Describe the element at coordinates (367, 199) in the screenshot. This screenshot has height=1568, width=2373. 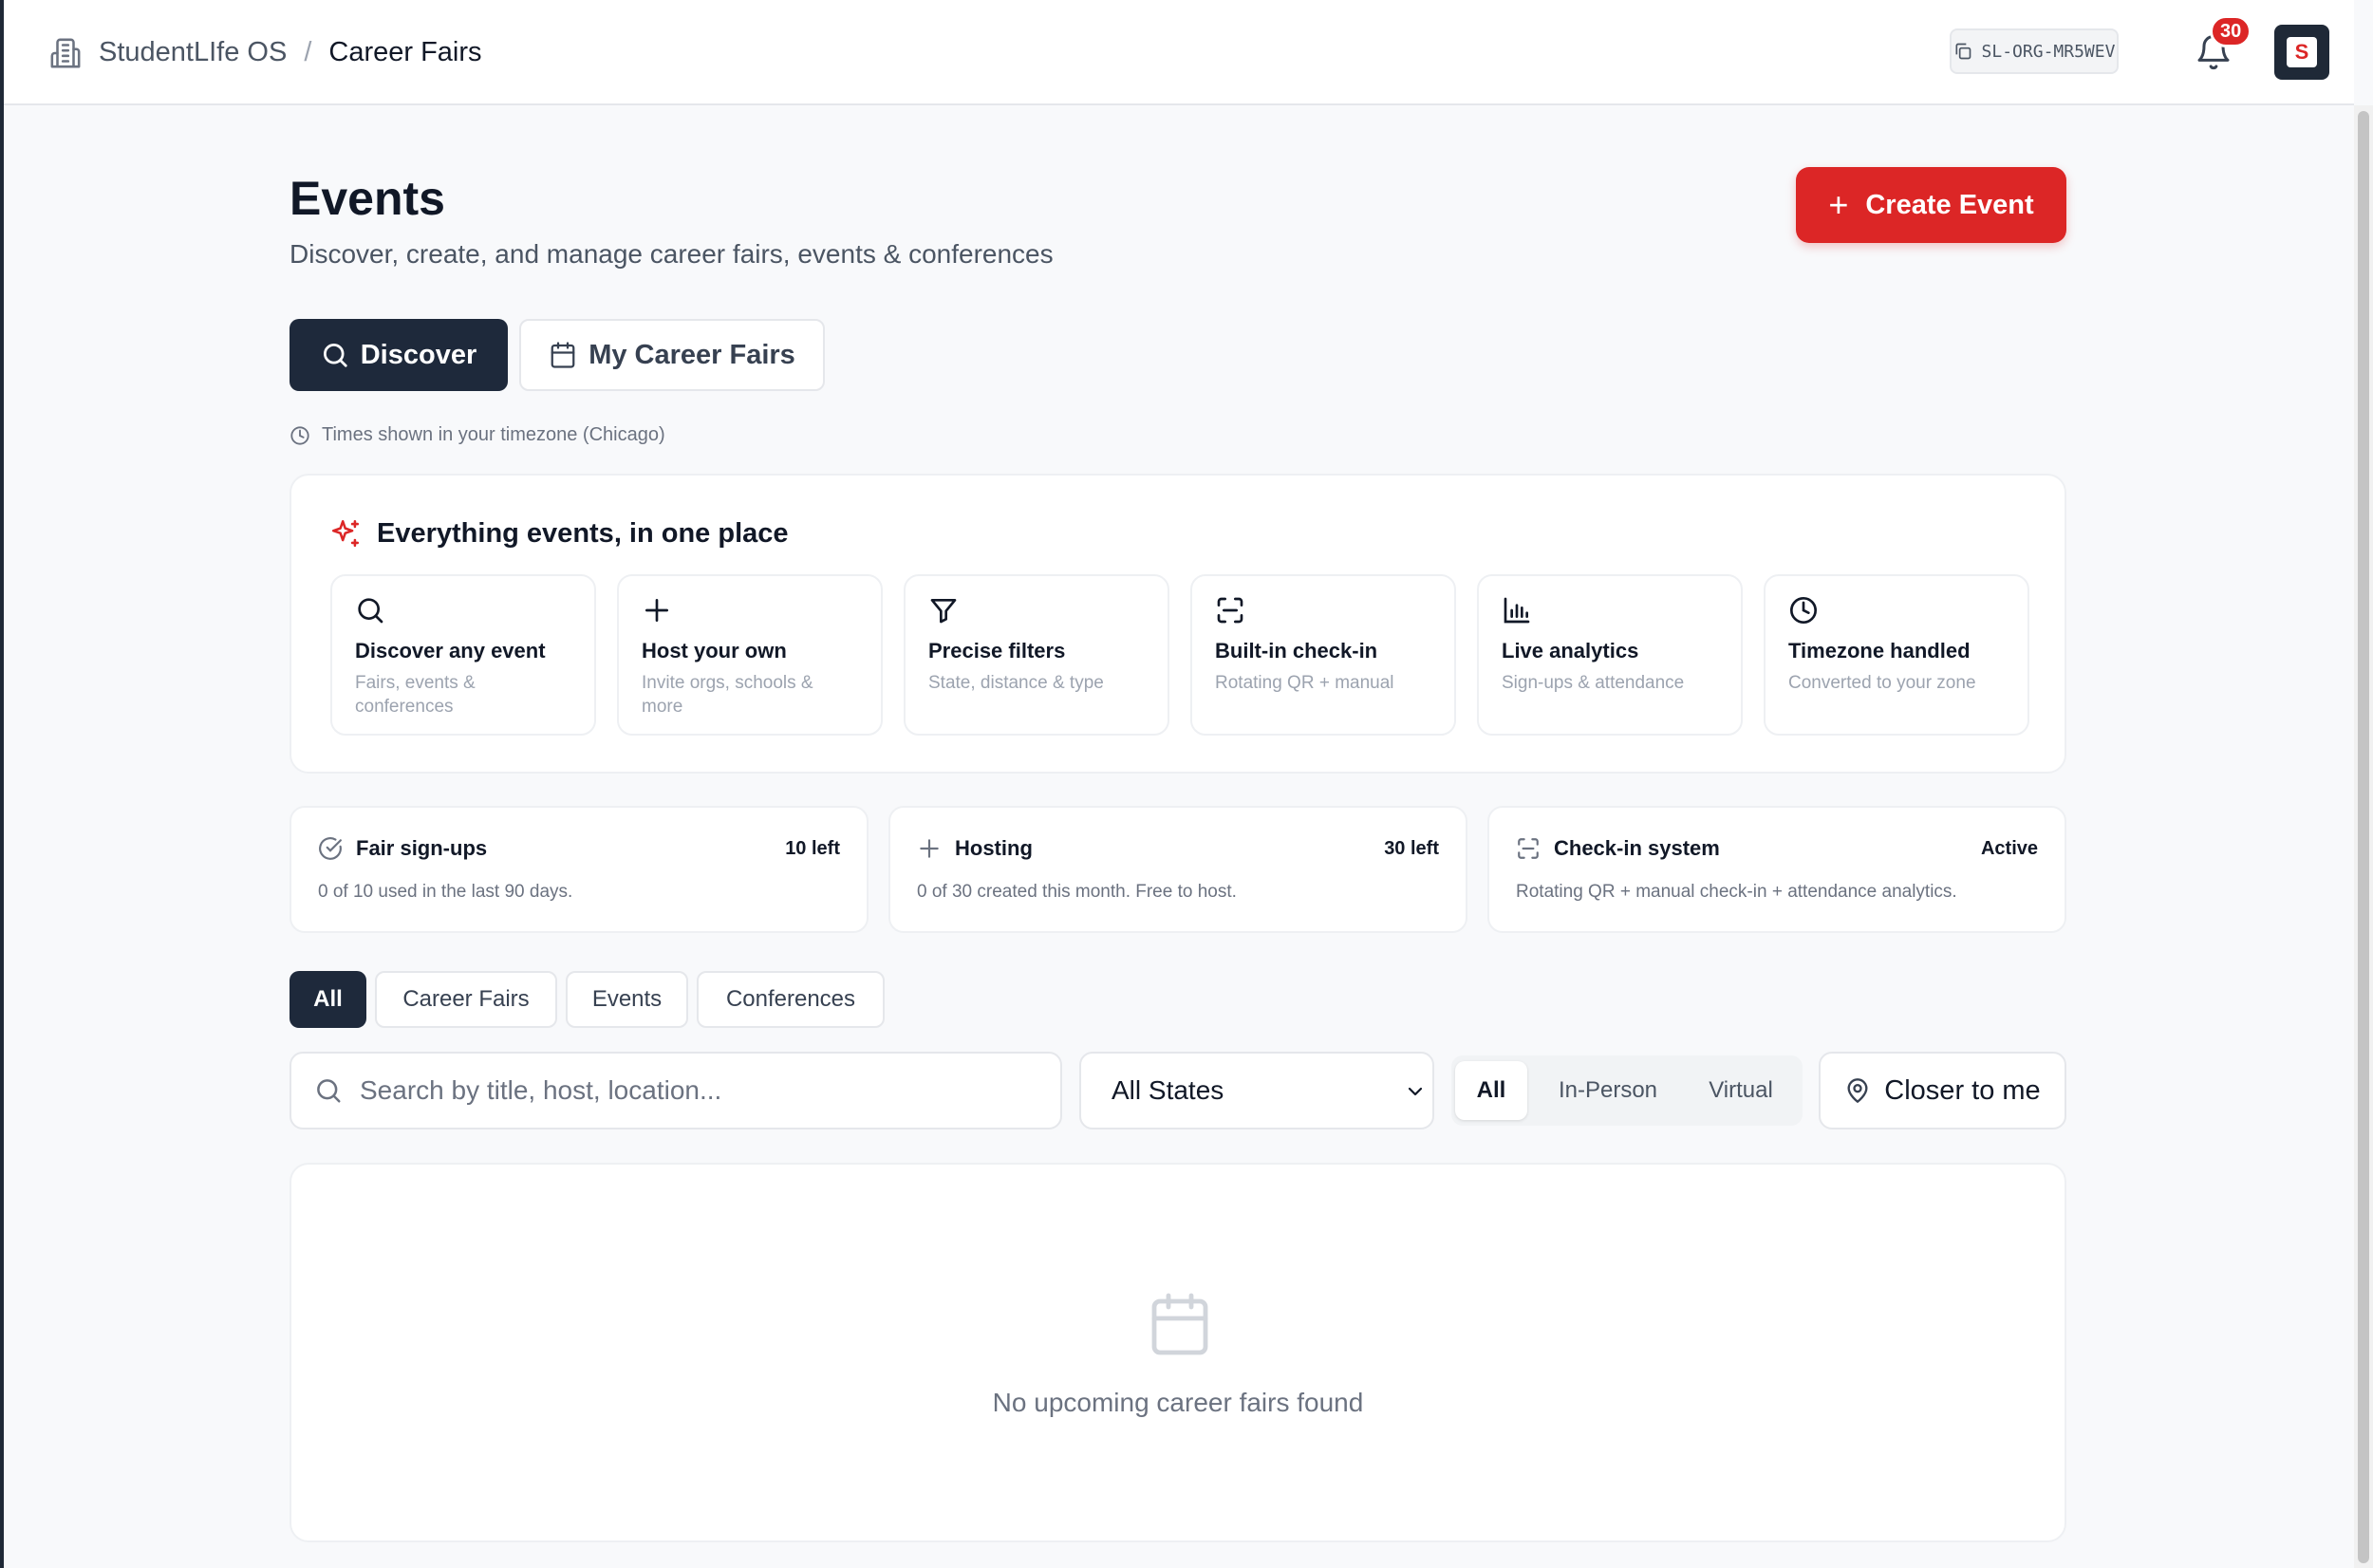
I see `page-title: Events` at that location.